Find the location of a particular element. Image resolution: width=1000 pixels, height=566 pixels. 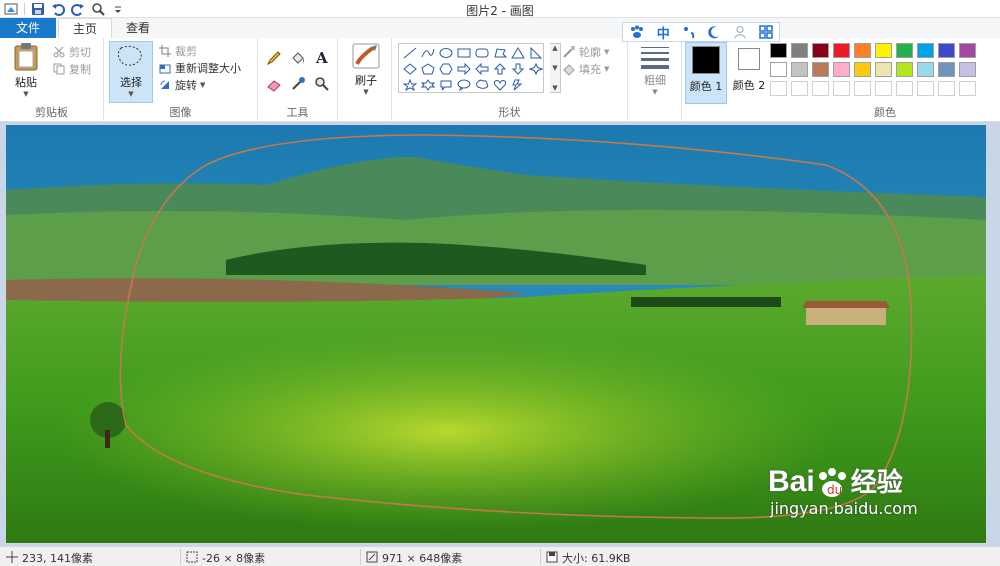

eraser-icon is located at coordinates (274, 85).